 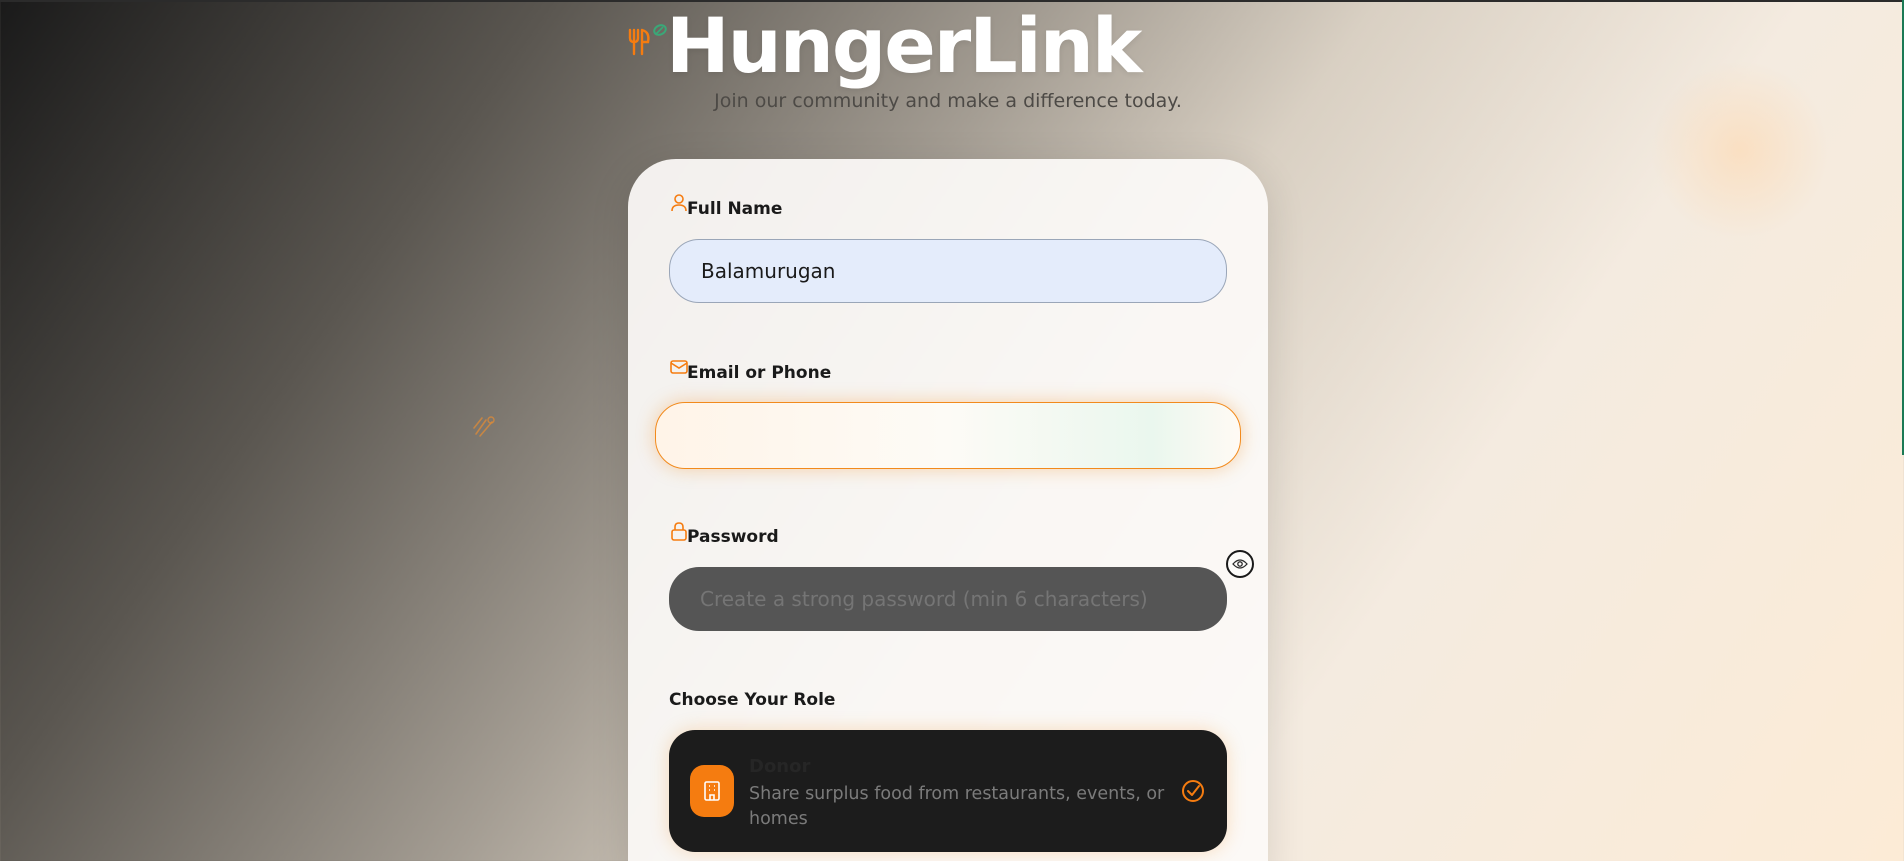 What do you see at coordinates (484, 426) in the screenshot?
I see `sparkle-decoration-icon` at bounding box center [484, 426].